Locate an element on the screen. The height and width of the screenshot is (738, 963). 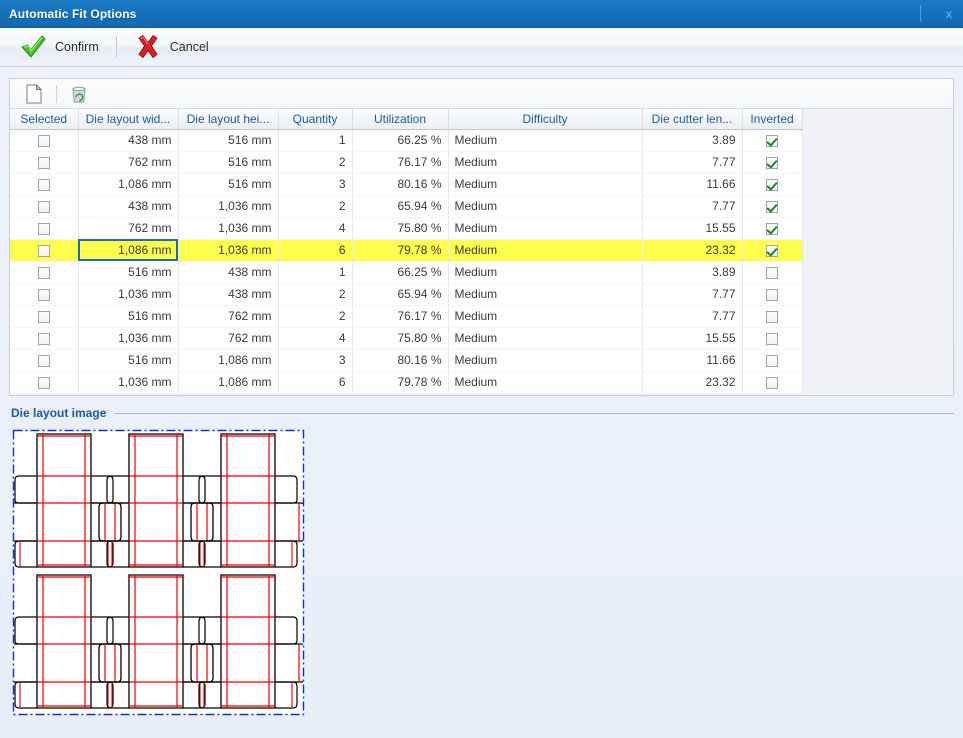
cell-cutter-length: 23.32 is located at coordinates (692, 382).